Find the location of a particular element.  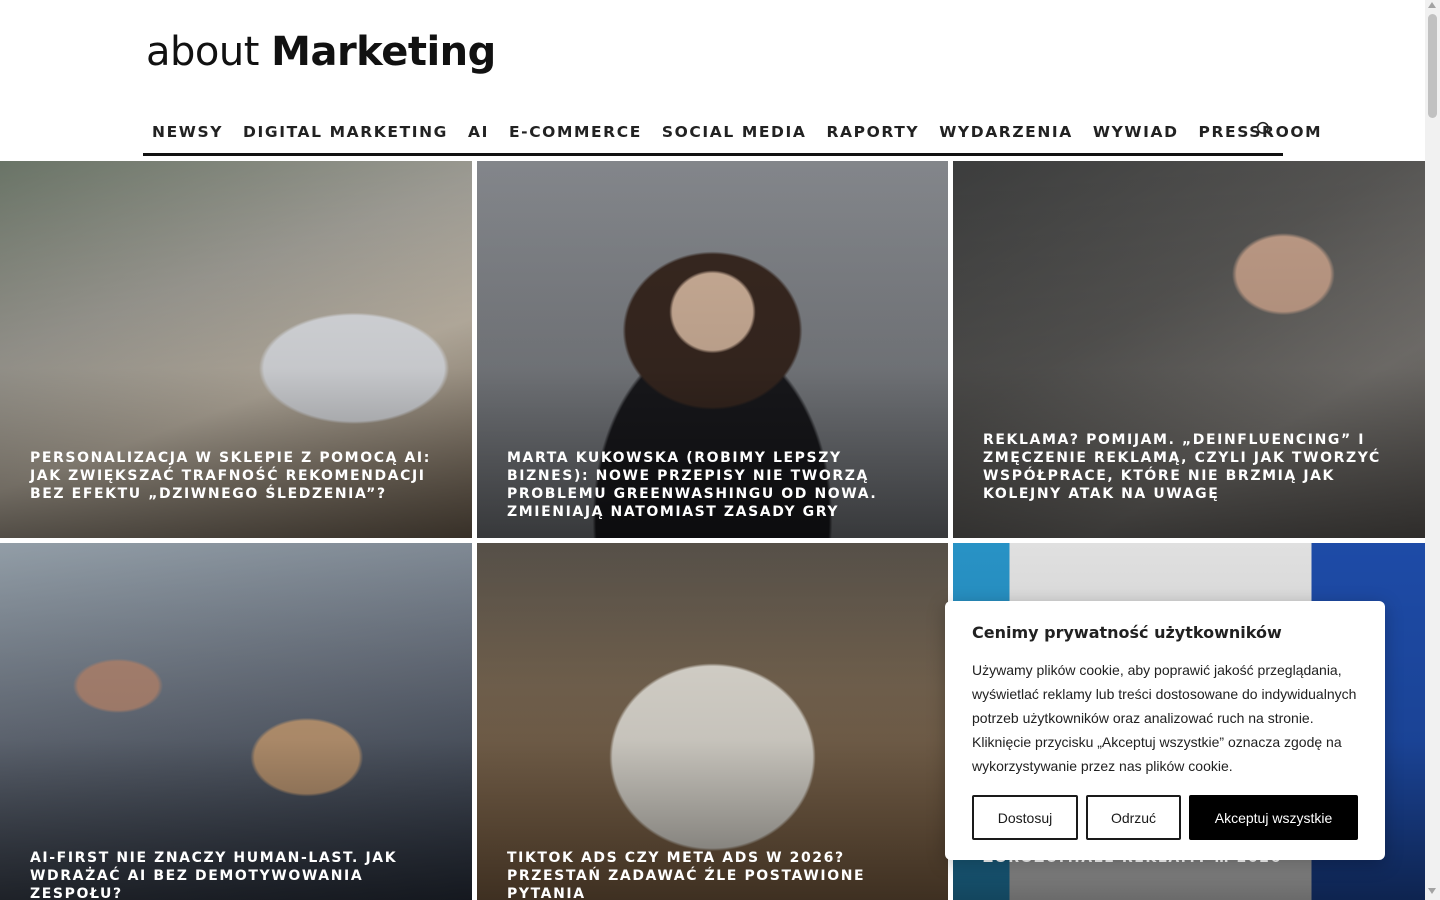

nav-item-e-commerce: E-COMMERCE is located at coordinates (575, 132).